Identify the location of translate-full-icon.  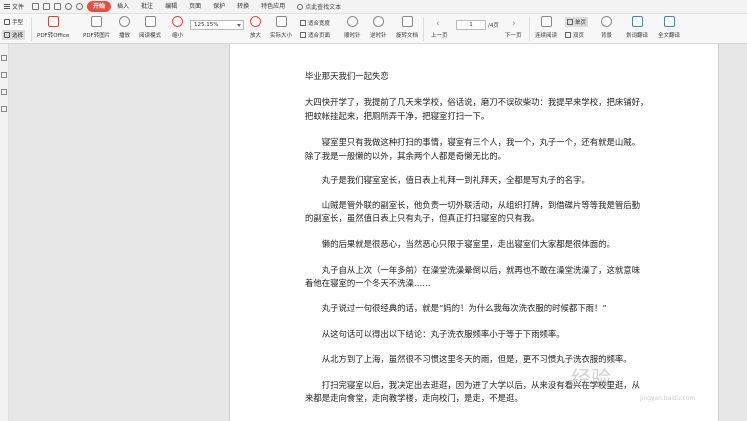
(669, 21).